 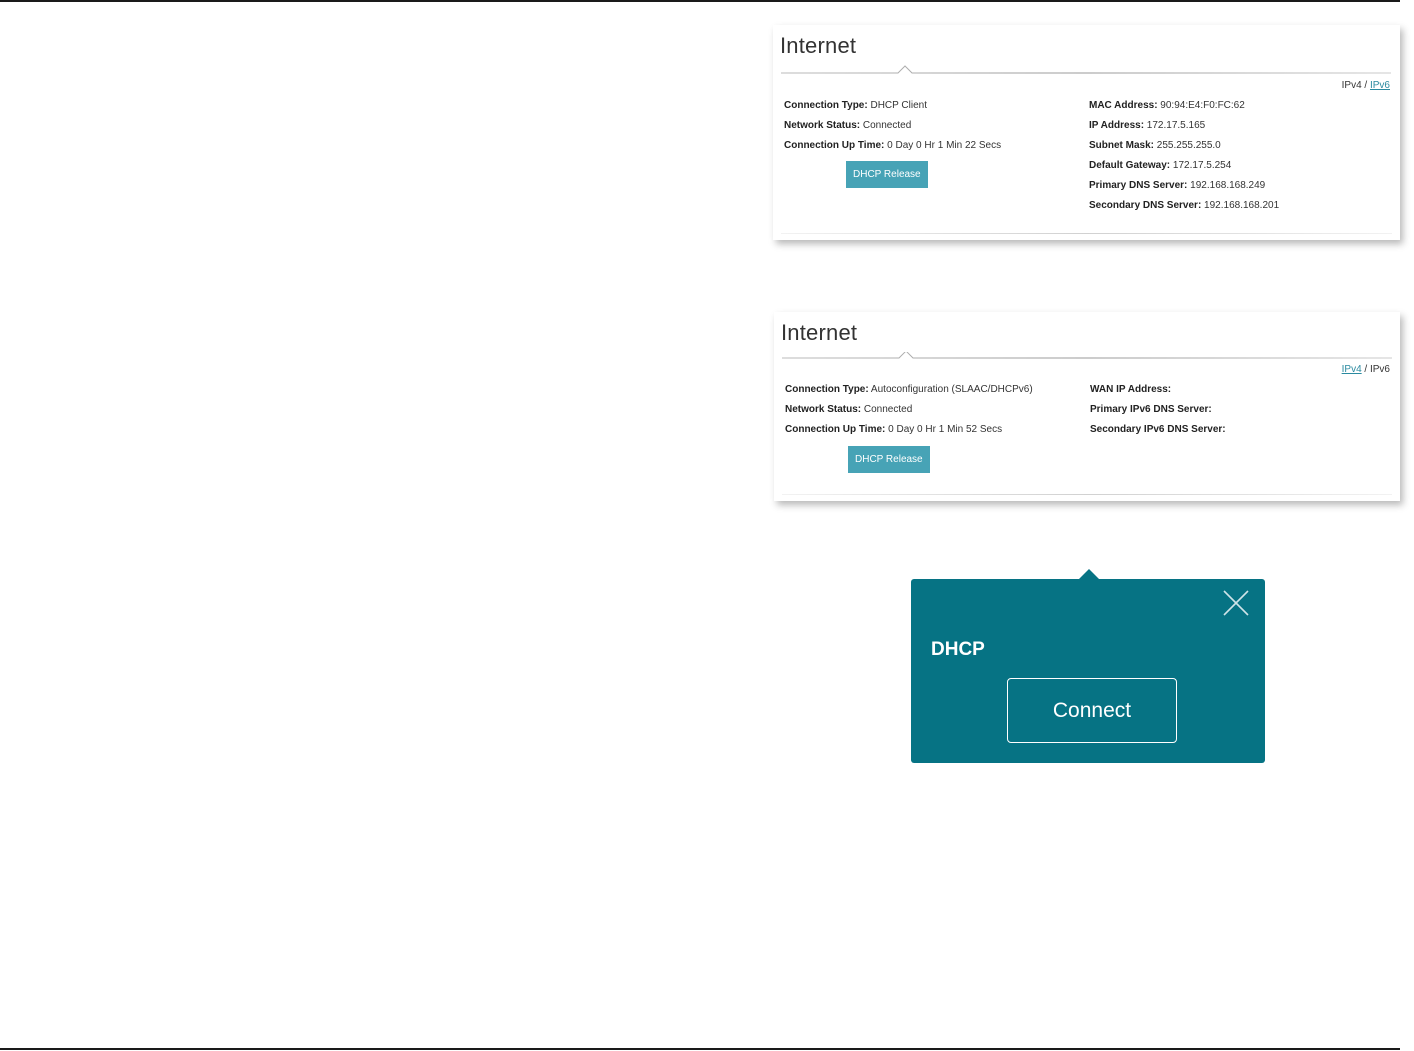 I want to click on info-row-secondary-dns: Secondary DNS Server: 192.168.168.201, so click(x=1184, y=206).